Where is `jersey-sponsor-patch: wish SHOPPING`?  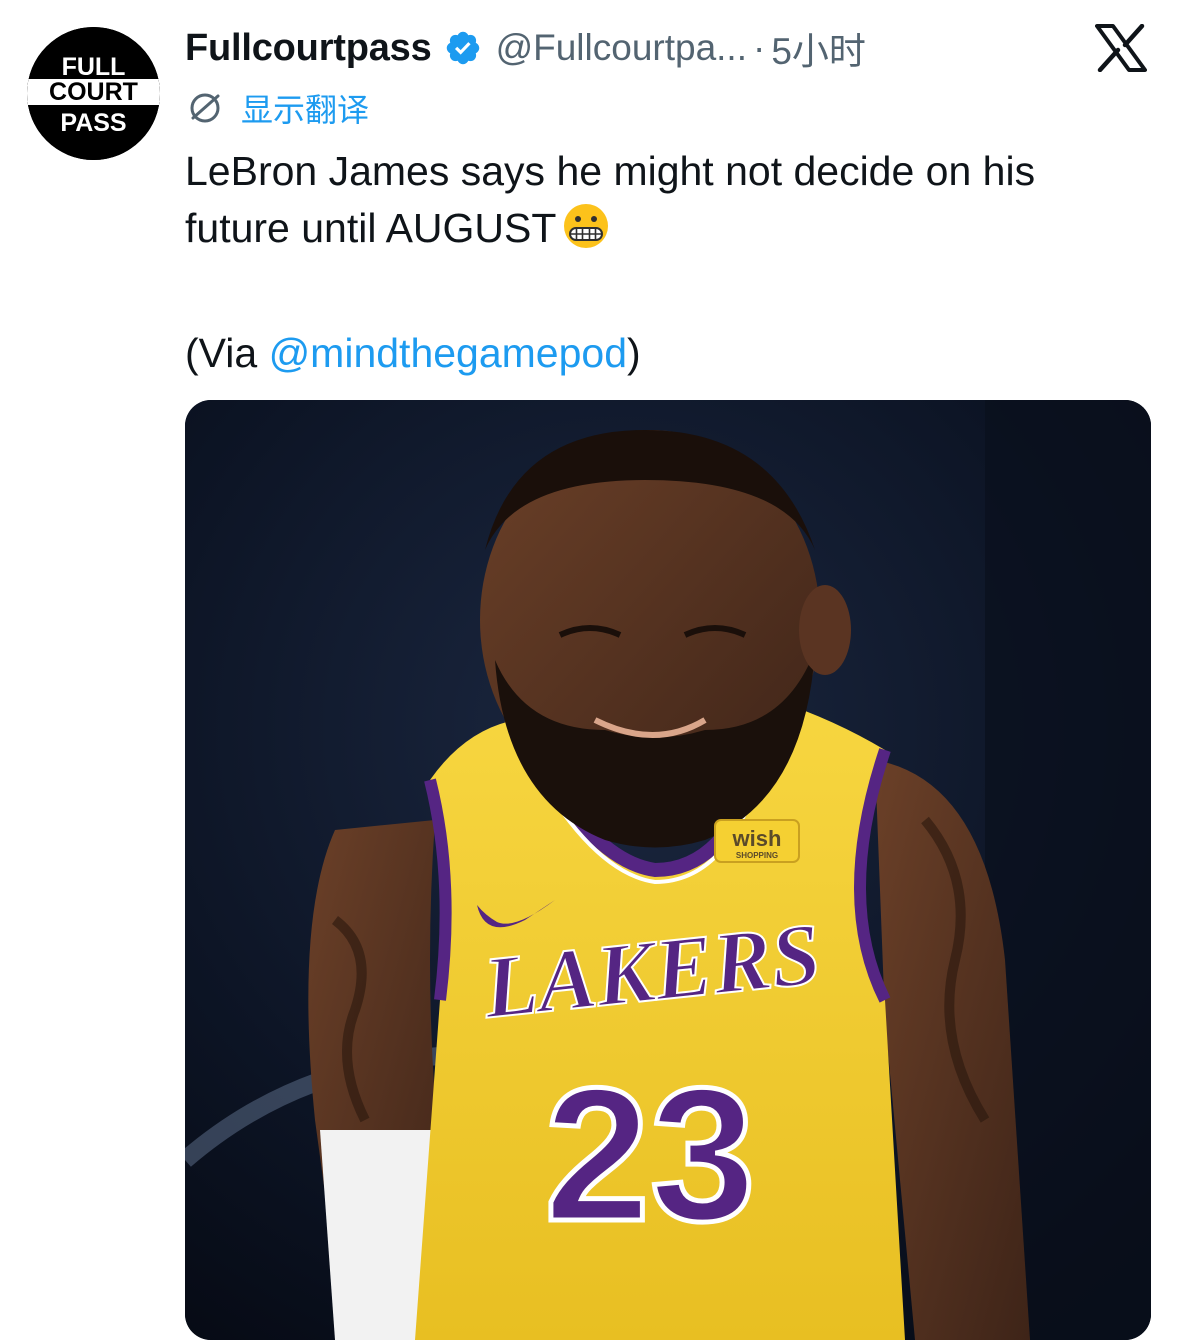 jersey-sponsor-patch: wish SHOPPING is located at coordinates (757, 841).